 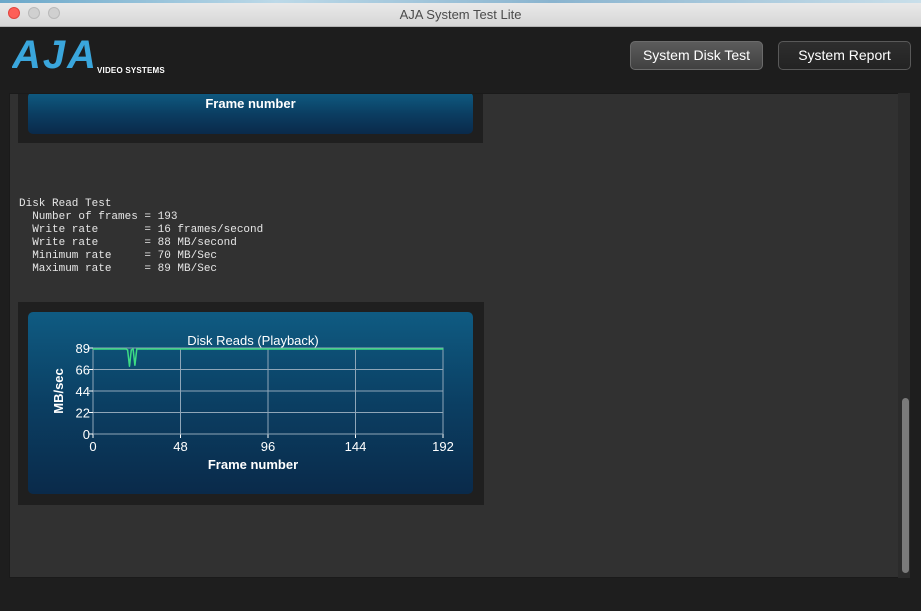 I want to click on logo-subtitle: VIDEO SYSTEMS, so click(x=131, y=70).